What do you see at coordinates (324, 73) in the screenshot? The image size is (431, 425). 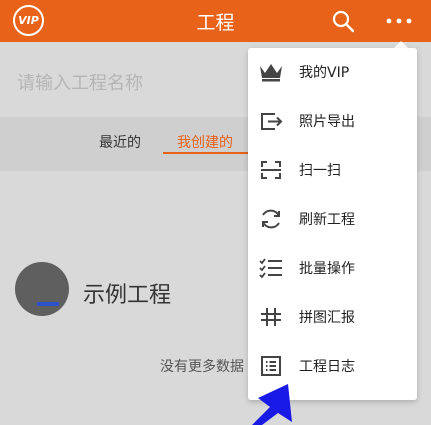 I see `menu-item-label: 我的VIP` at bounding box center [324, 73].